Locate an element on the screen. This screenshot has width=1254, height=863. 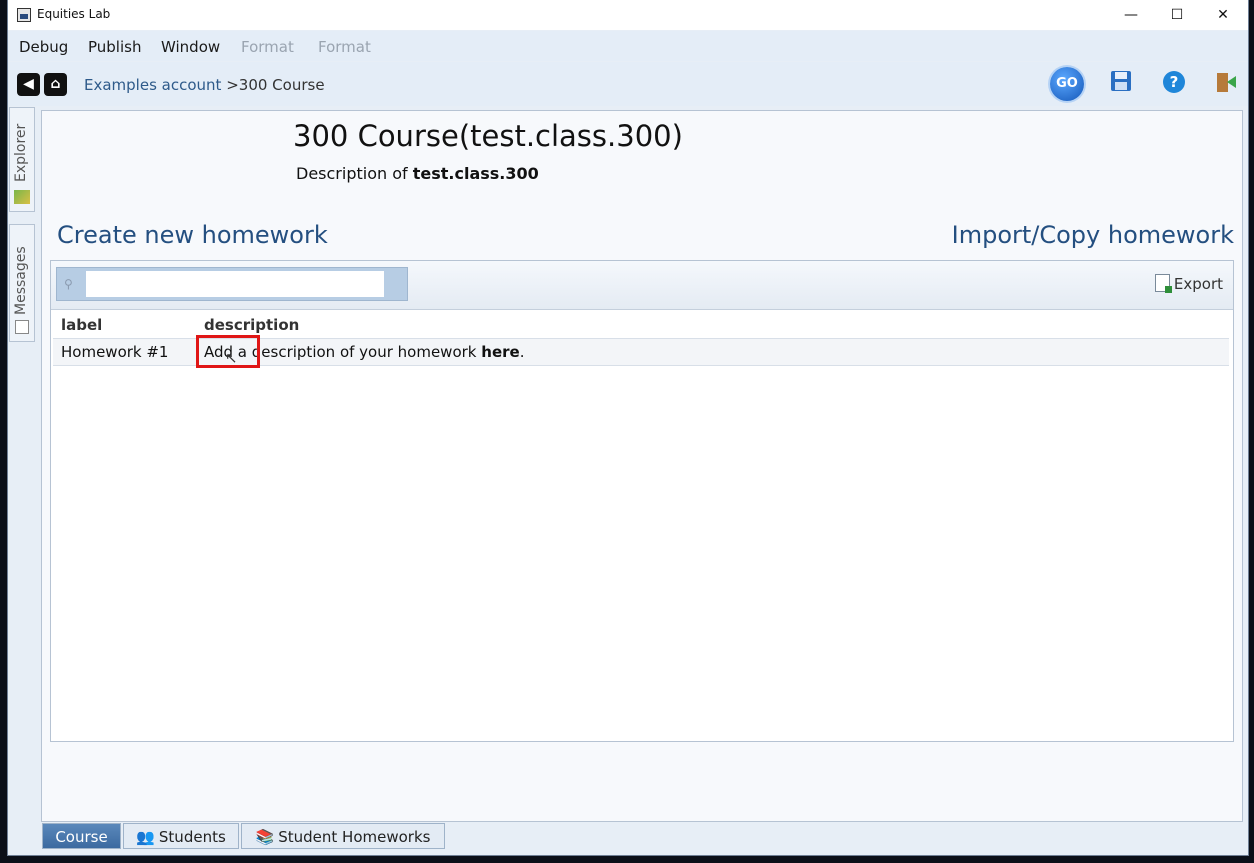
tab-course-label: Course is located at coordinates (81, 837).